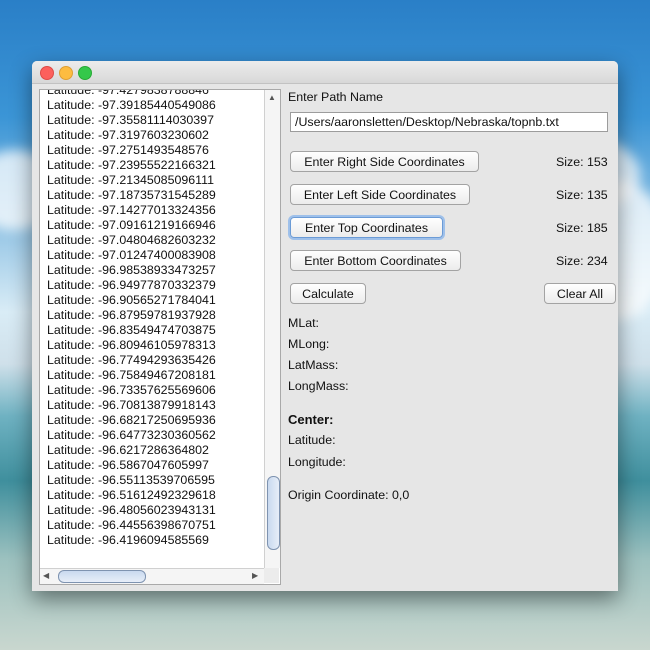 Image resolution: width=650 pixels, height=650 pixels. I want to click on origin-coordinate-label: Origin Coordinate: 0,0, so click(349, 495).